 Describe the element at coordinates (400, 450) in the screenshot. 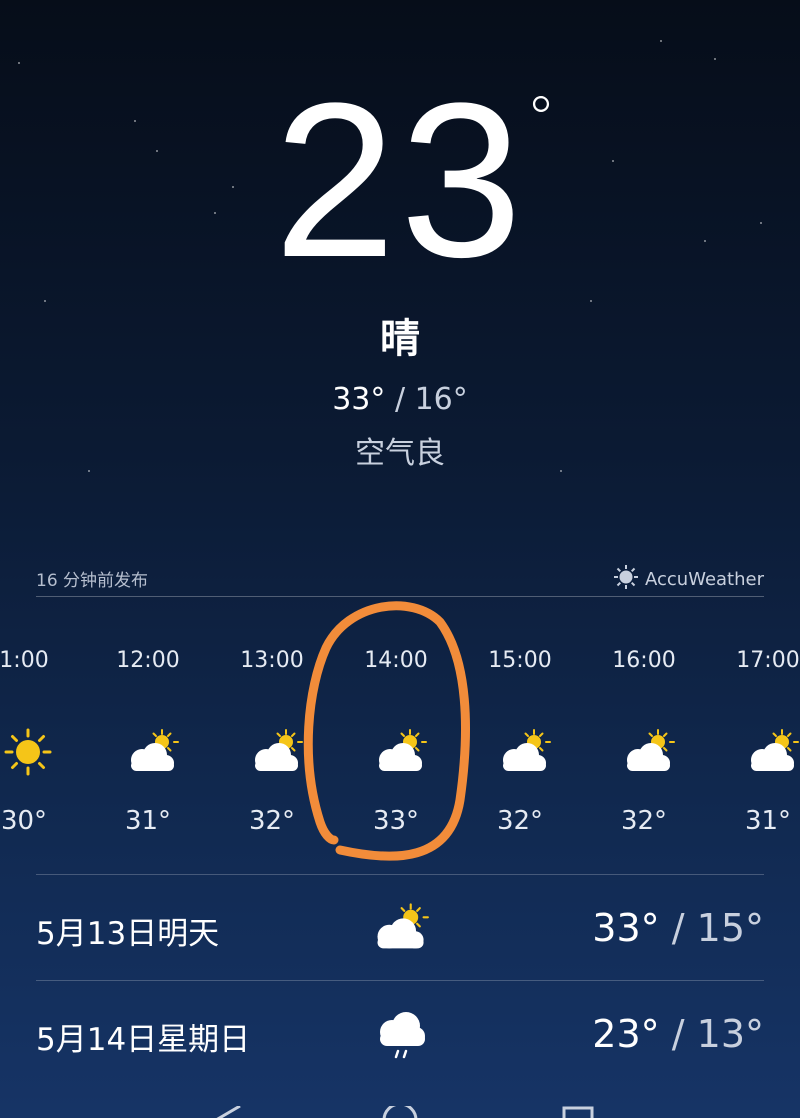

I see `air-quality: 空气良` at that location.